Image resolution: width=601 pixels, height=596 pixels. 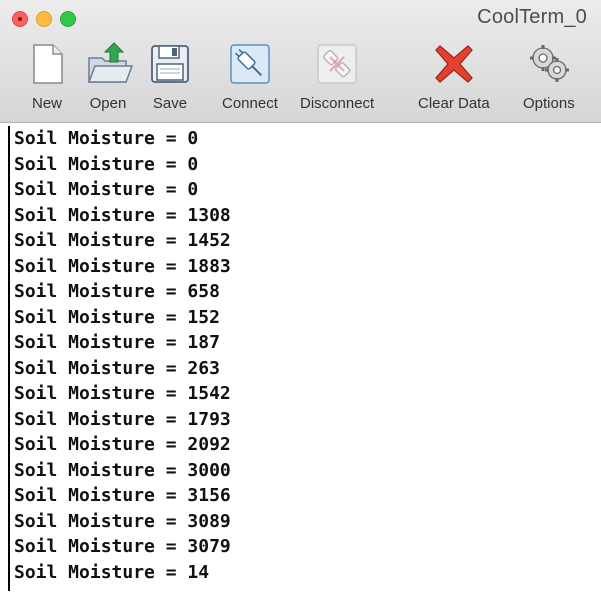 I want to click on save-label: Save, so click(x=170, y=103).